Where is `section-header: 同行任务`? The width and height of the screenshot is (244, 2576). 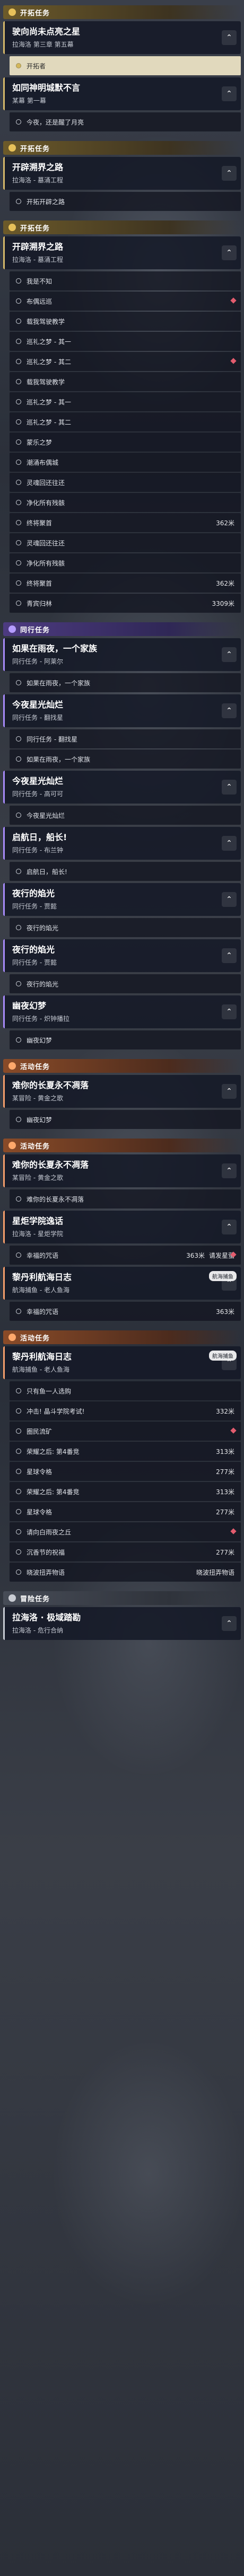
section-header: 同行任务 is located at coordinates (122, 629).